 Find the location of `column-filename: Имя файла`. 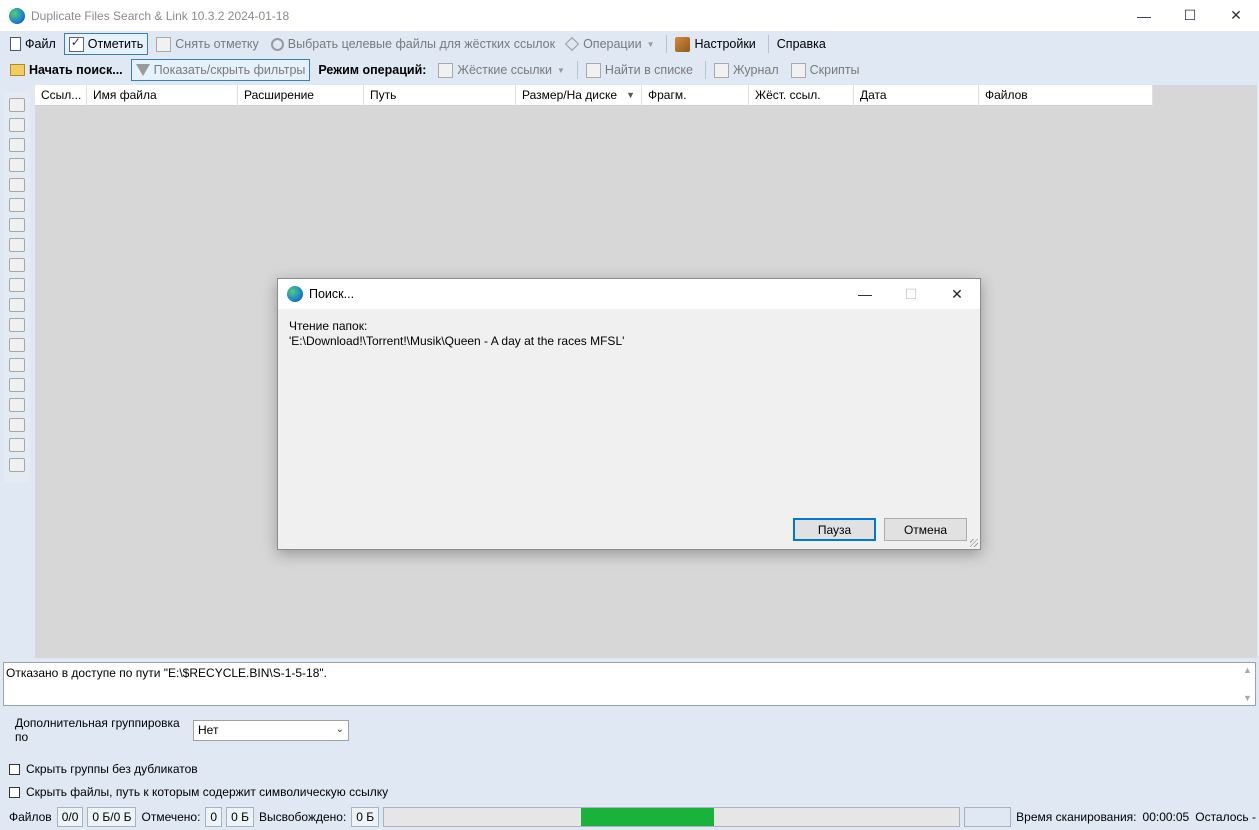

column-filename: Имя файла is located at coordinates (162, 95).